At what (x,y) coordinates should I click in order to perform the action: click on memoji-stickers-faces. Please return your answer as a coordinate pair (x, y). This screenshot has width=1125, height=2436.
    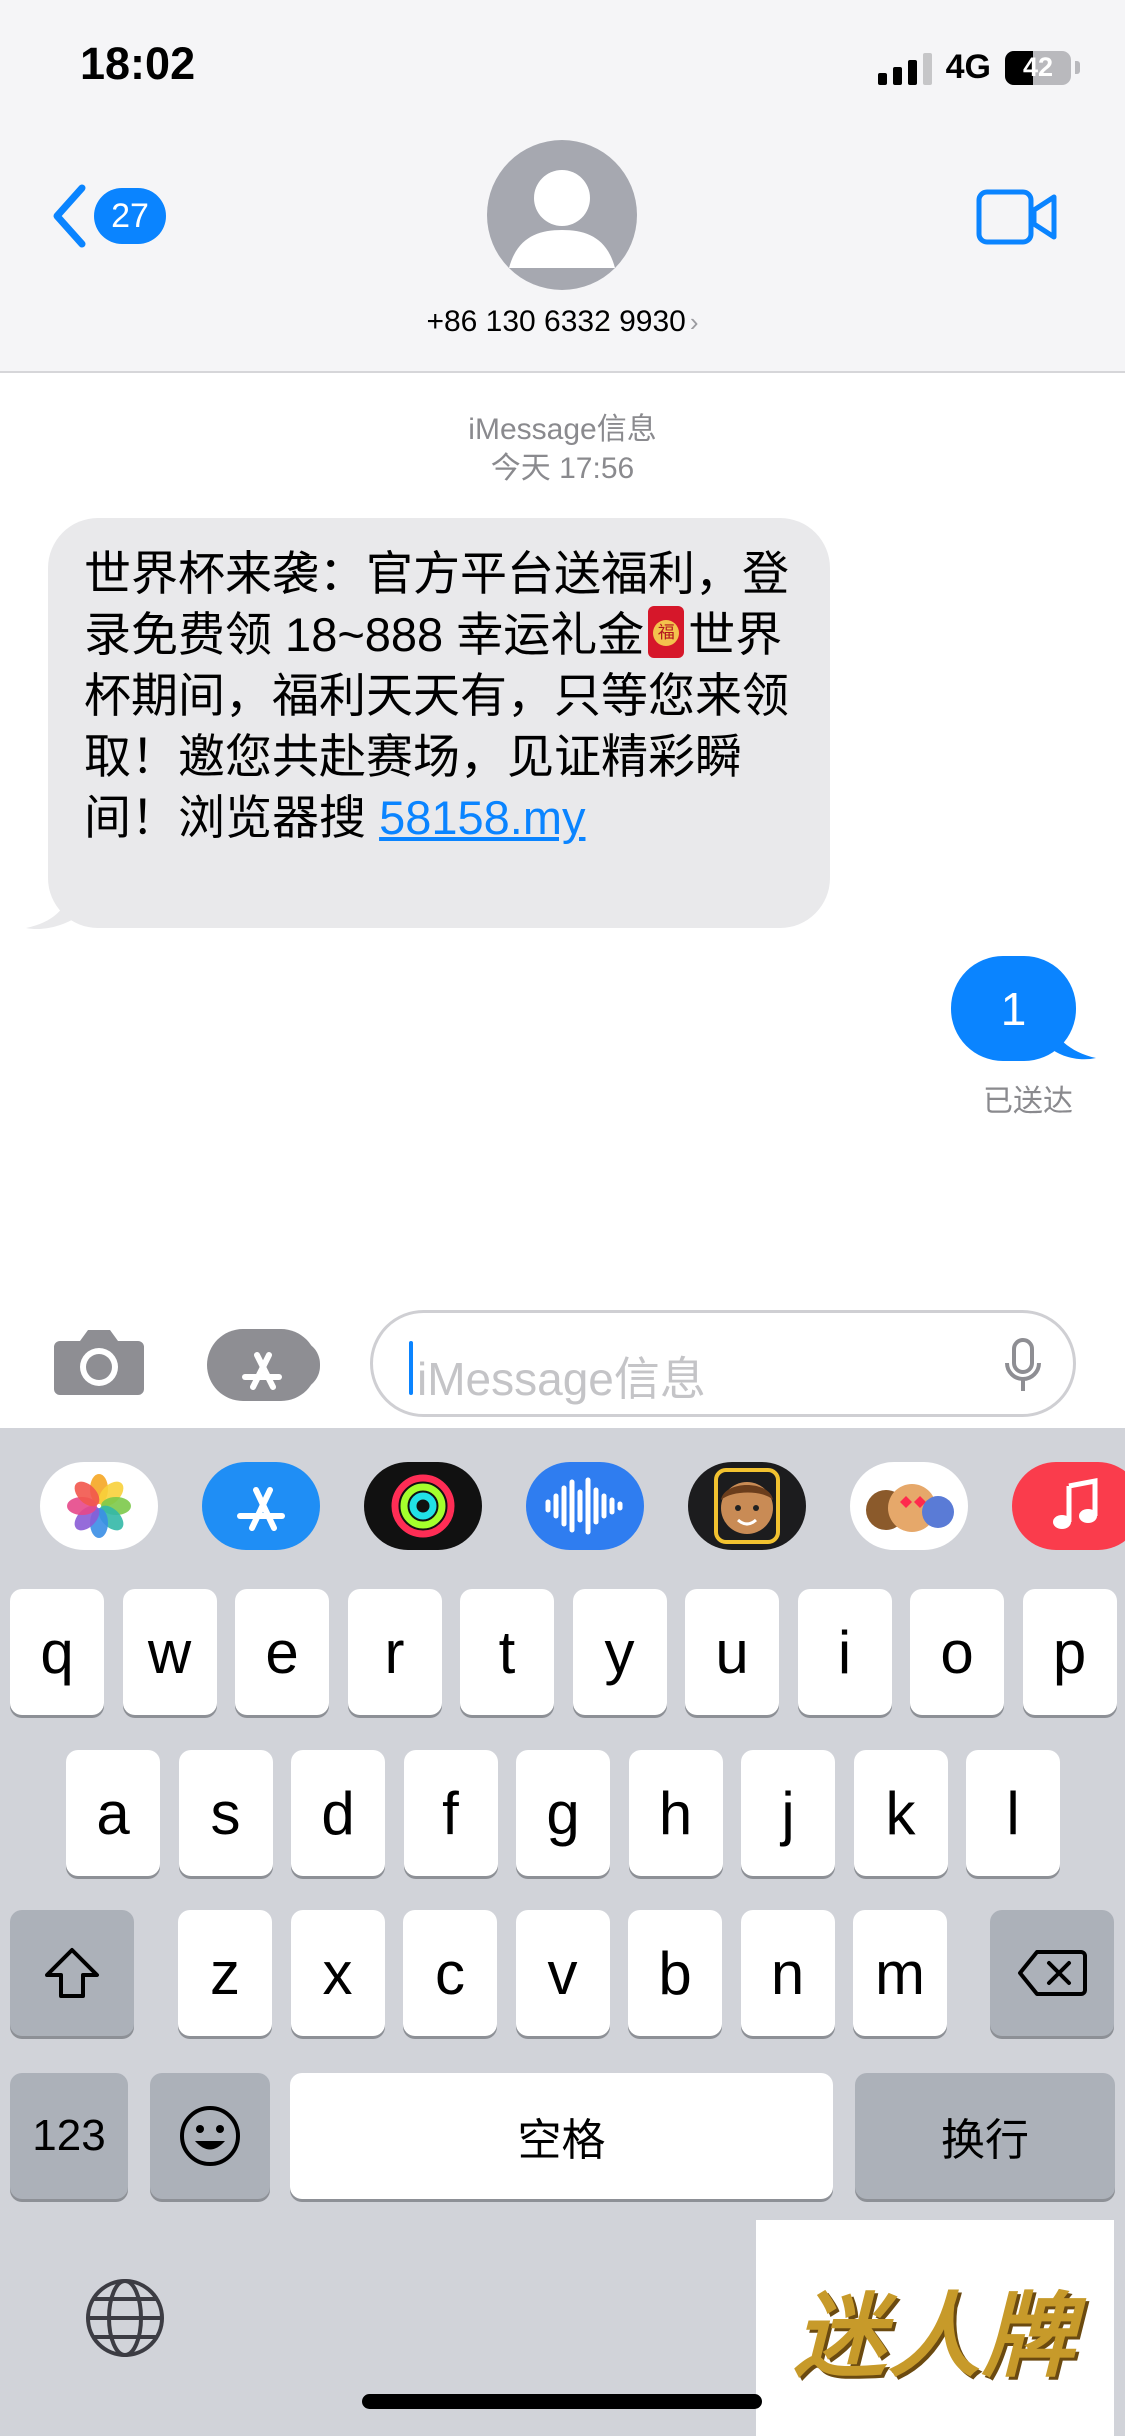
    Looking at the image, I should click on (910, 1508).